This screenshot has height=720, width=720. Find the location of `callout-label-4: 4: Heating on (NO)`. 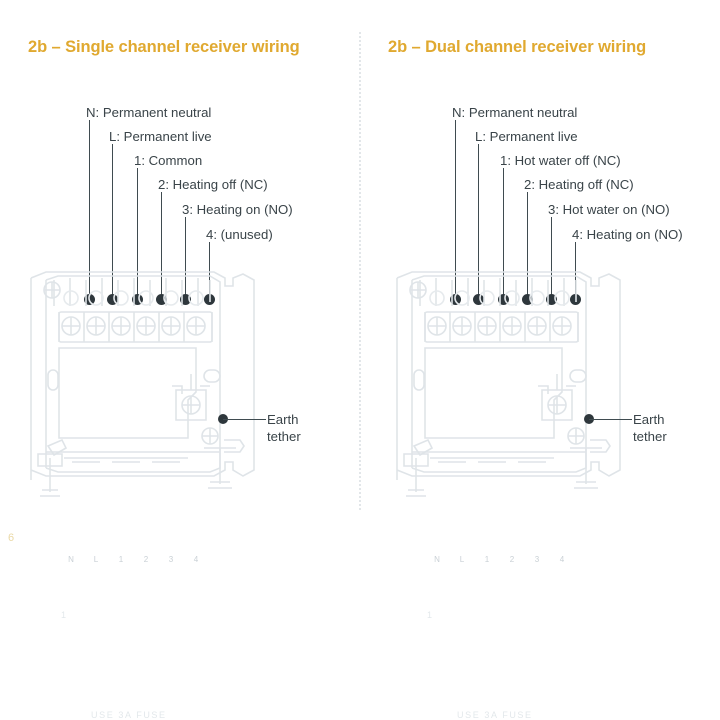

callout-label-4: 4: Heating on (NO) is located at coordinates (627, 234).